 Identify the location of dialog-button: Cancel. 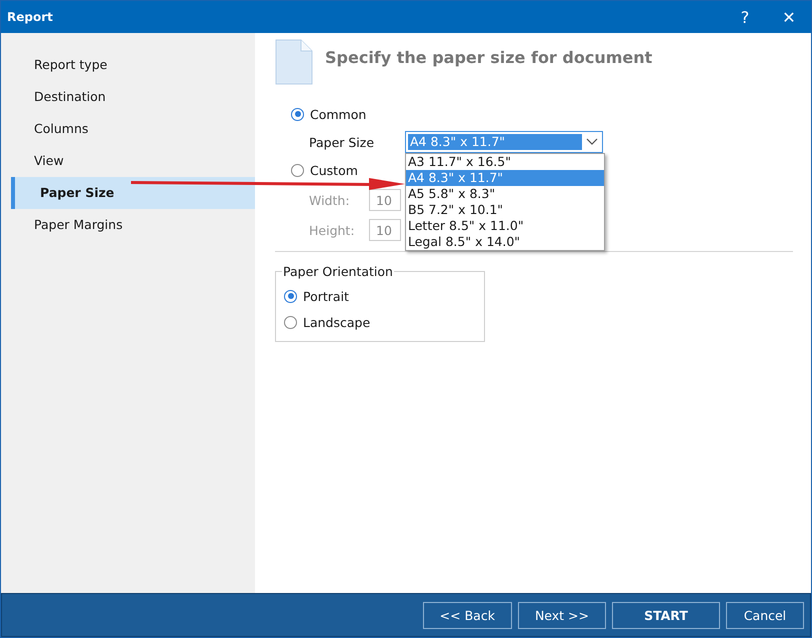
(765, 615).